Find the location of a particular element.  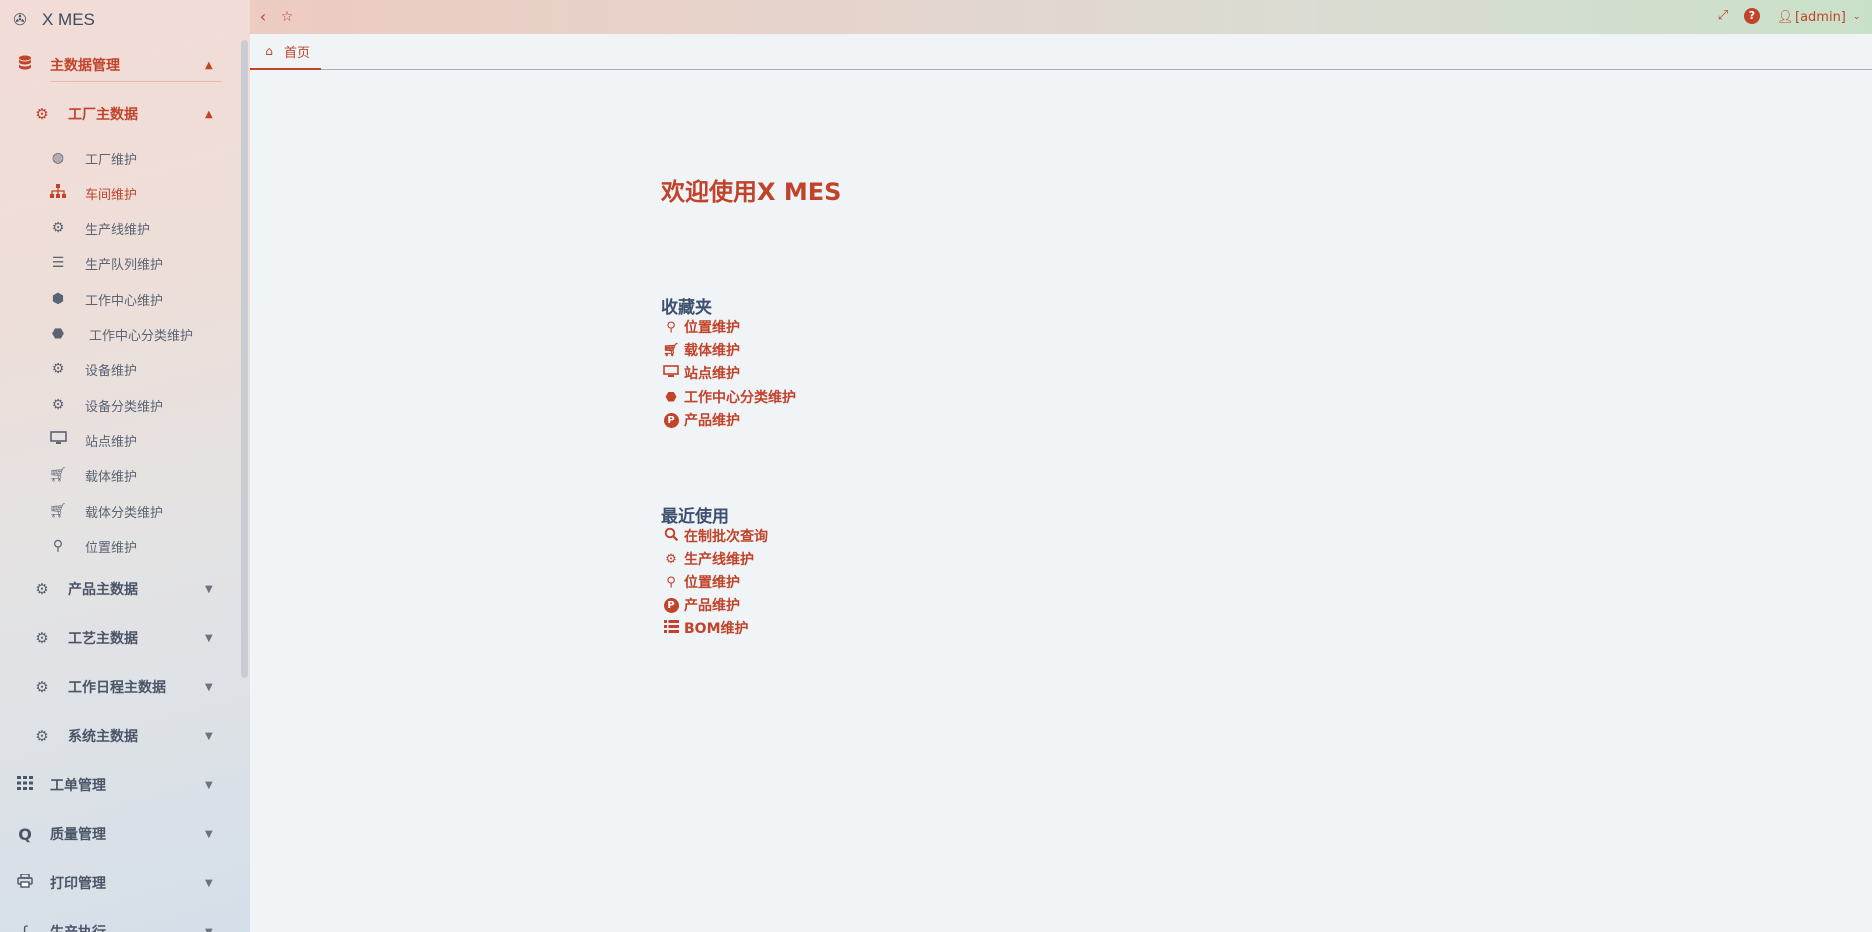

sidebar-subgroup-label: 工作日程主数据 is located at coordinates (117, 688).